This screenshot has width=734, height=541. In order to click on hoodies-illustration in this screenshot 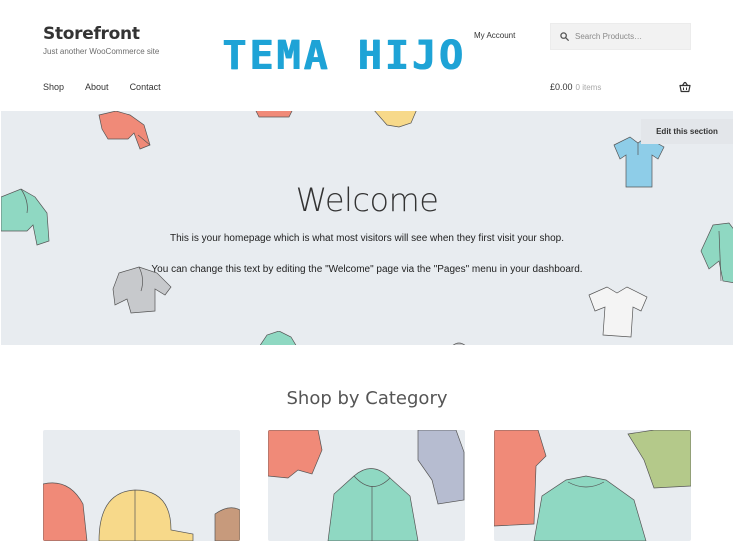, I will do `click(366, 485)`.